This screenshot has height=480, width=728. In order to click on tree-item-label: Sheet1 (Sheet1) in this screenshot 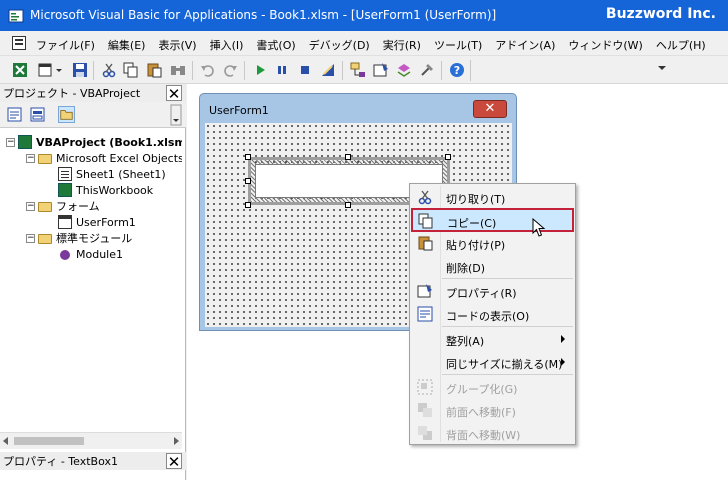, I will do `click(121, 174)`.